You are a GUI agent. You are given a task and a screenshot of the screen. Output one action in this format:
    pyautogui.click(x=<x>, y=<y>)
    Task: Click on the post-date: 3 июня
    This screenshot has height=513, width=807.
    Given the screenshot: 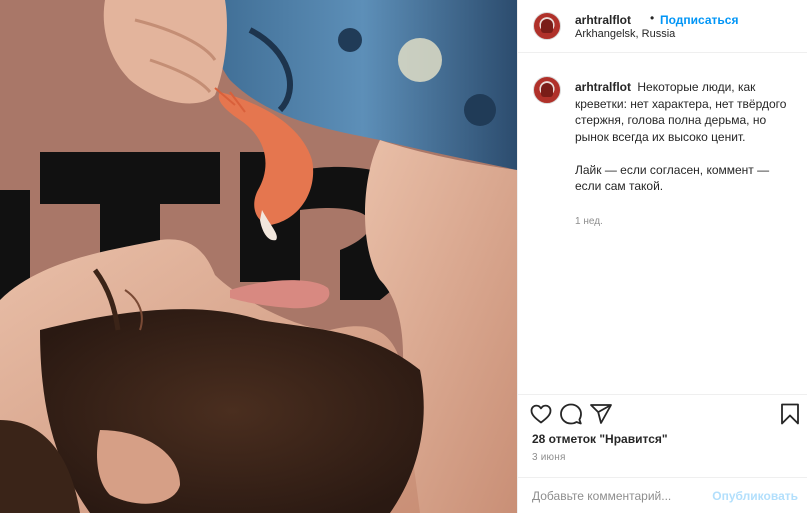 What is the action you would take?
    pyautogui.click(x=549, y=457)
    